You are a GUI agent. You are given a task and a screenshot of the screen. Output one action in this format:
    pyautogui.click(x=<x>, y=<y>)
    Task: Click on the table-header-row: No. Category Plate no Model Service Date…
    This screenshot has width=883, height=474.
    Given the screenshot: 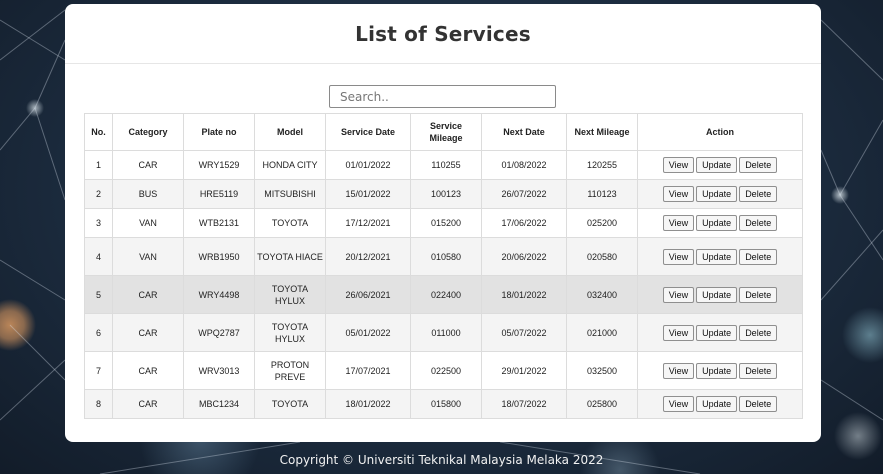 What is the action you would take?
    pyautogui.click(x=443, y=132)
    